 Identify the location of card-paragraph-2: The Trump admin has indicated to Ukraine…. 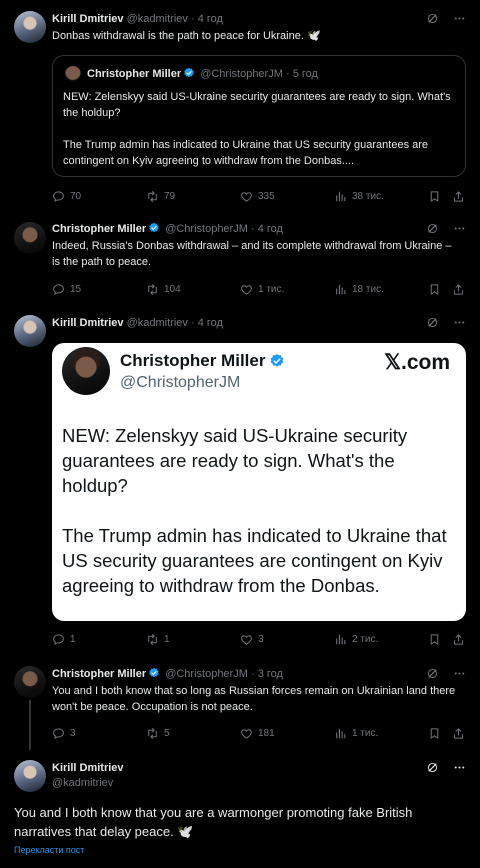
(254, 560).